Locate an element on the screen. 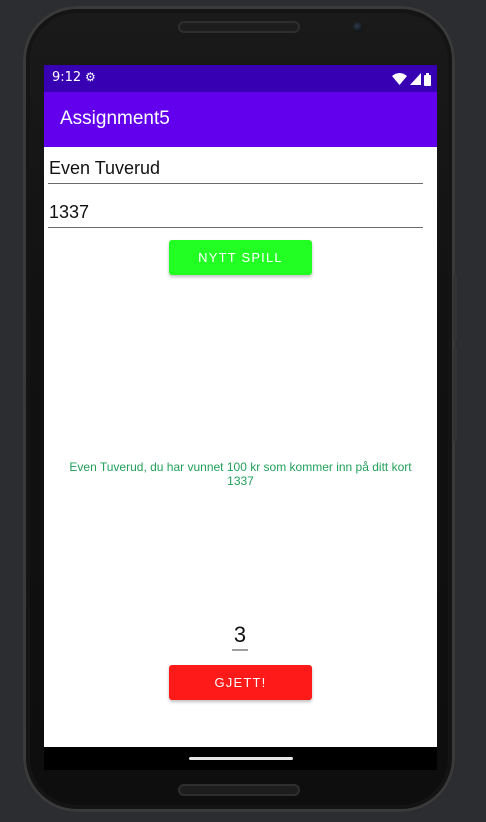 The width and height of the screenshot is (486, 822). new-game-button: NYTT SPILL is located at coordinates (240, 257).